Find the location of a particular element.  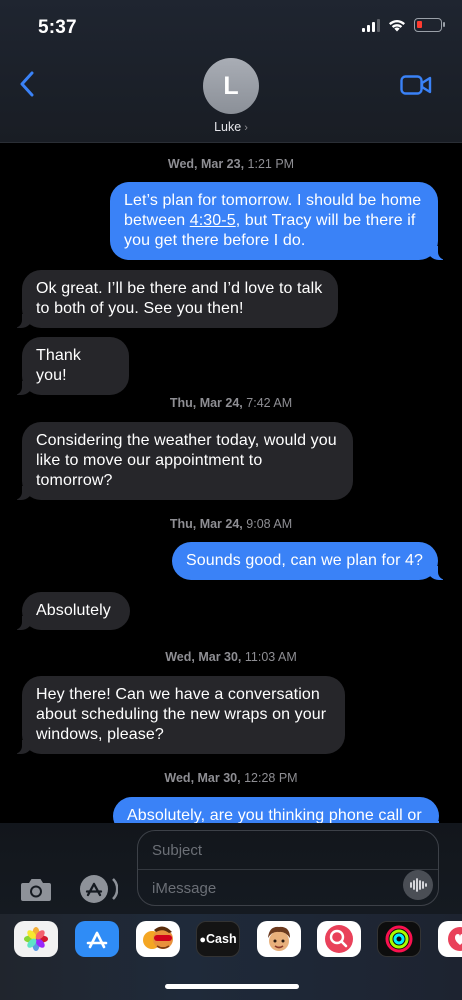

app-photos is located at coordinates (36, 939).